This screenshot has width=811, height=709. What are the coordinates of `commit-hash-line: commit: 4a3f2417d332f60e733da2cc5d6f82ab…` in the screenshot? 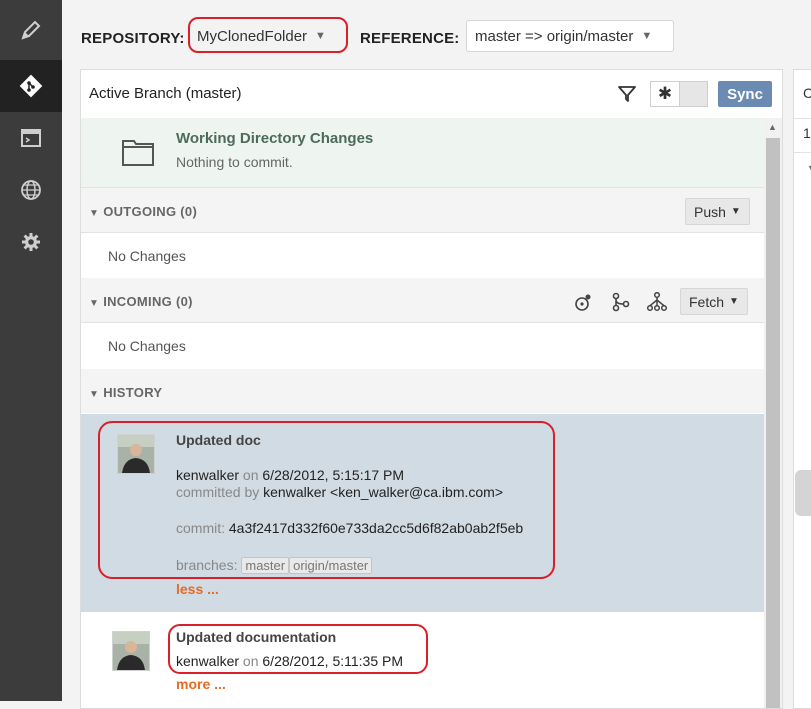 It's located at (350, 528).